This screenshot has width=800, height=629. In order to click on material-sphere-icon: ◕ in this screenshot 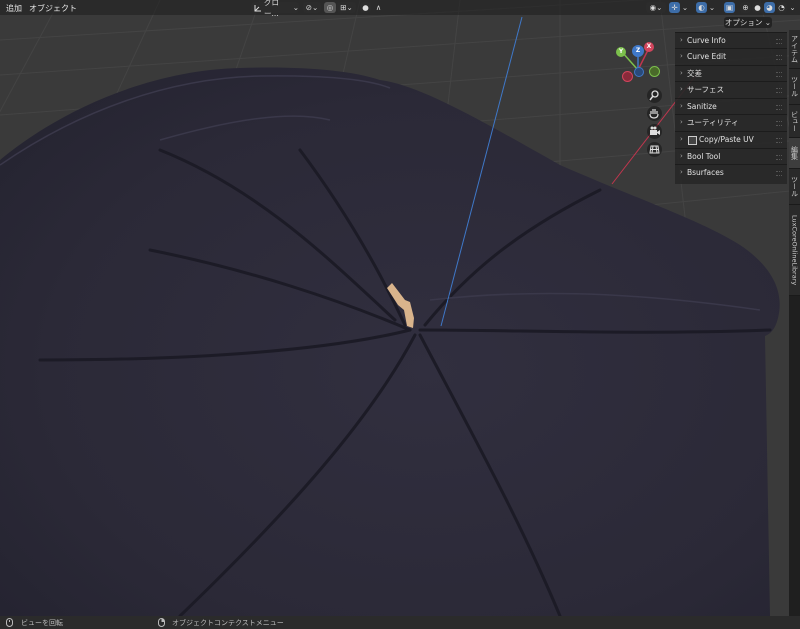, I will do `click(769, 7)`.